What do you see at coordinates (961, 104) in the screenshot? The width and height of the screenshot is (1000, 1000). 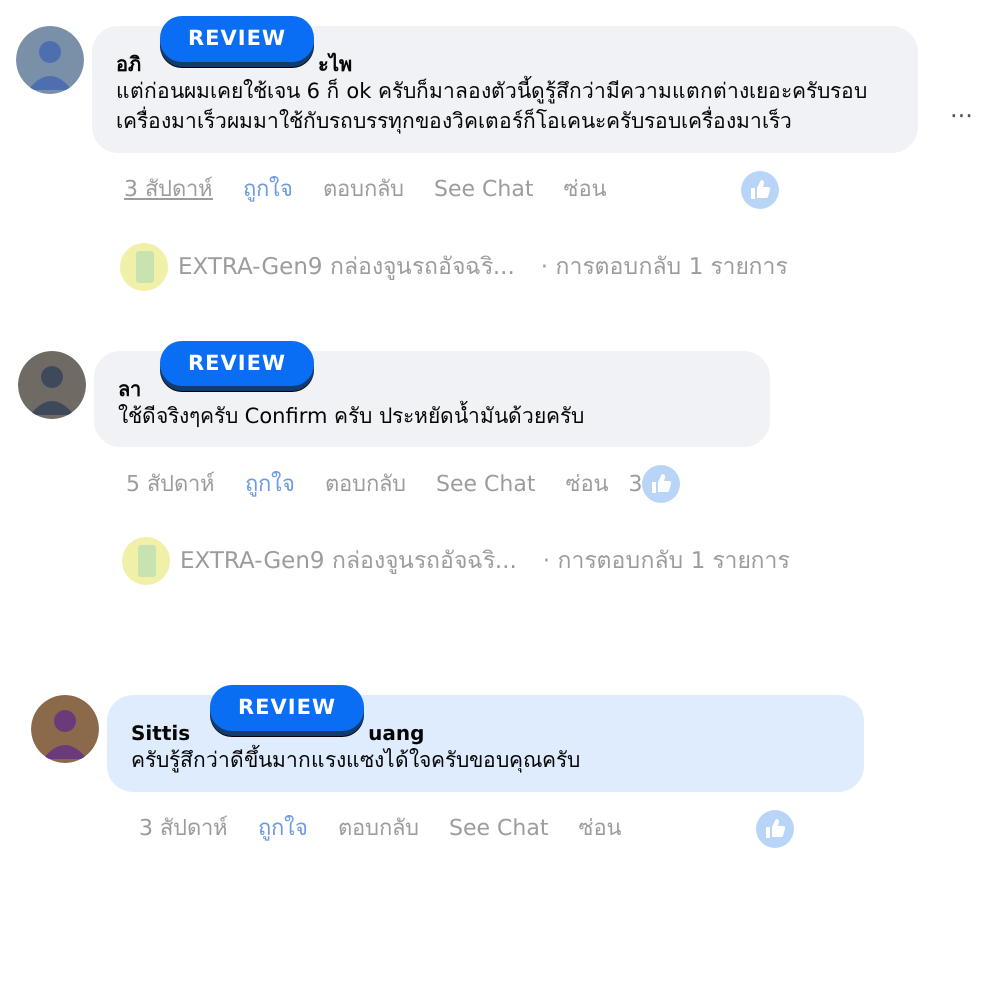 I see `more-options-button: ···` at bounding box center [961, 104].